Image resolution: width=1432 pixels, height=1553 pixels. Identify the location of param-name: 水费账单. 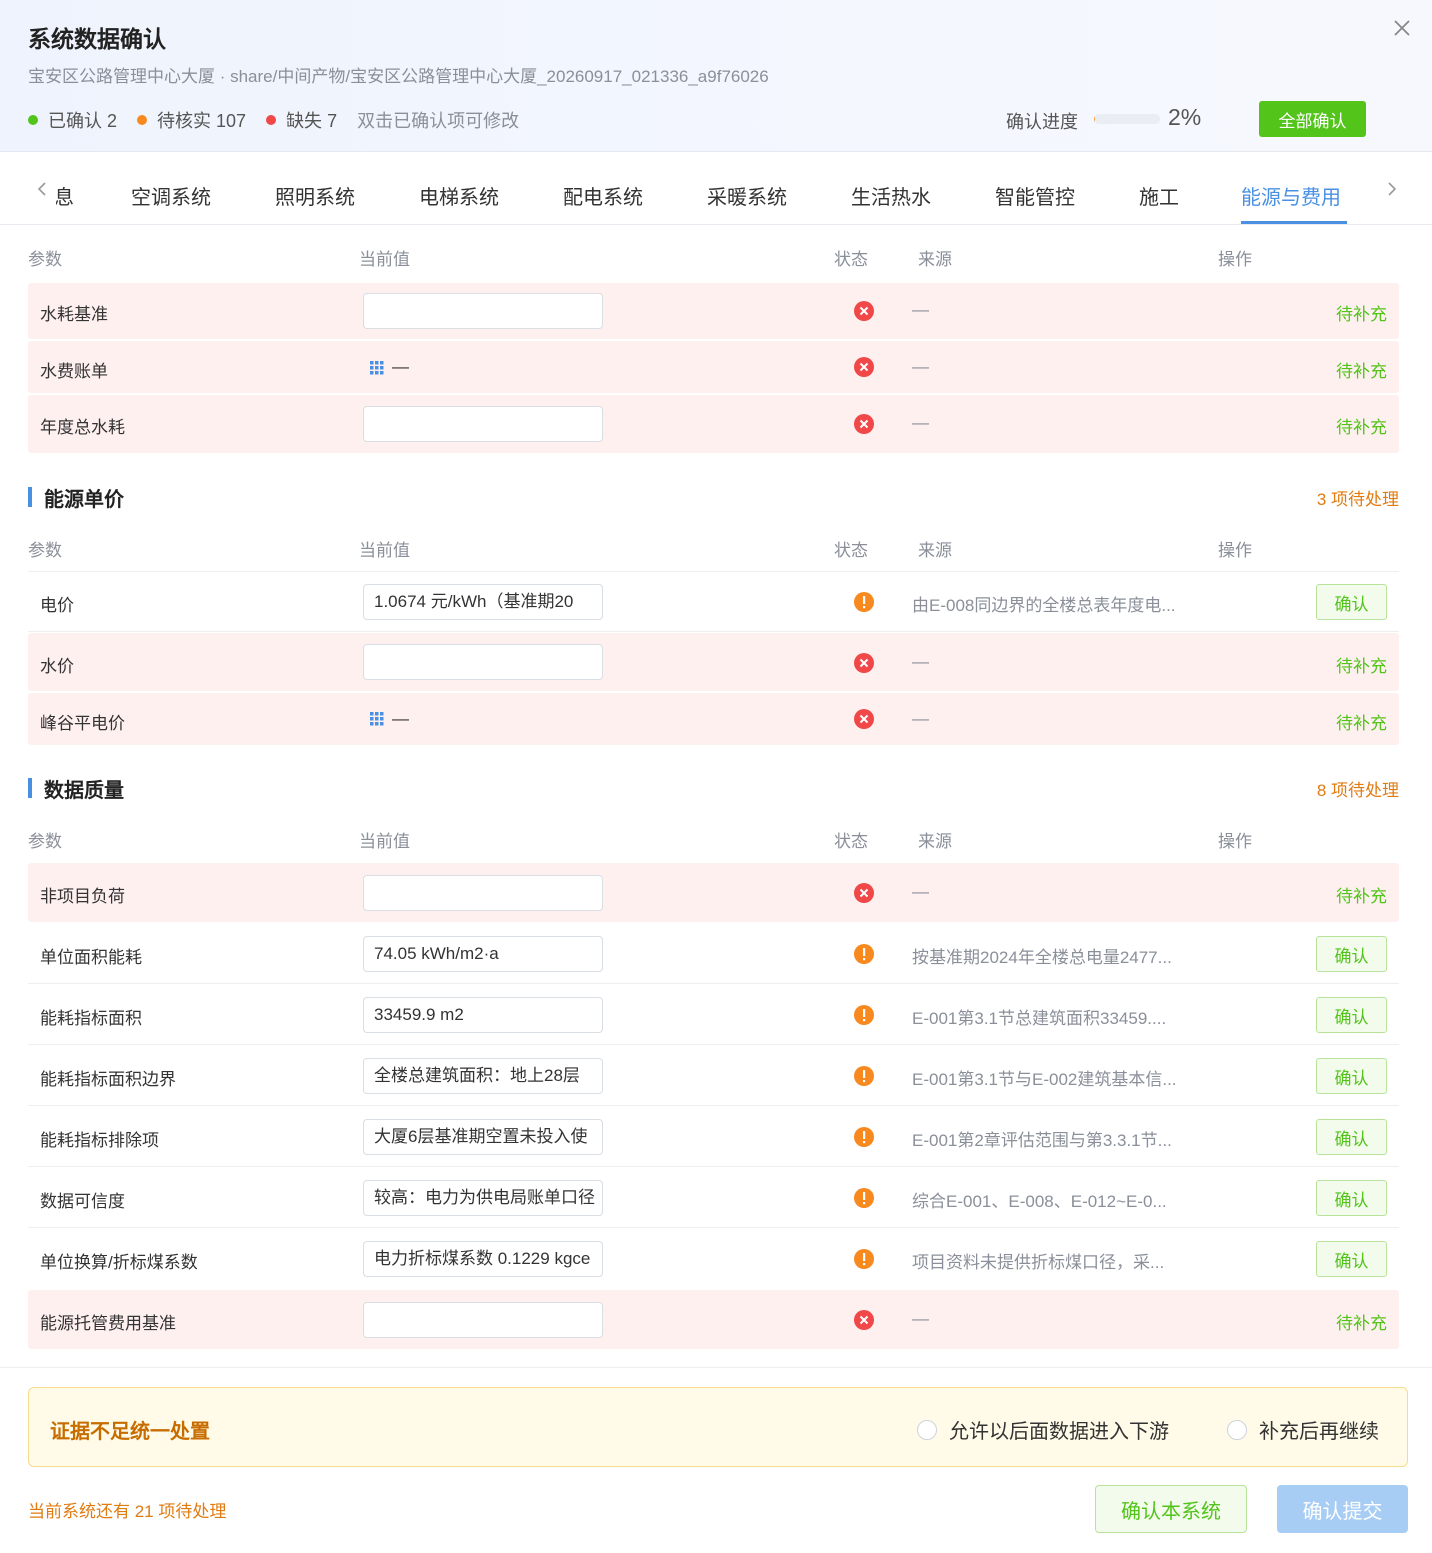
(74, 371).